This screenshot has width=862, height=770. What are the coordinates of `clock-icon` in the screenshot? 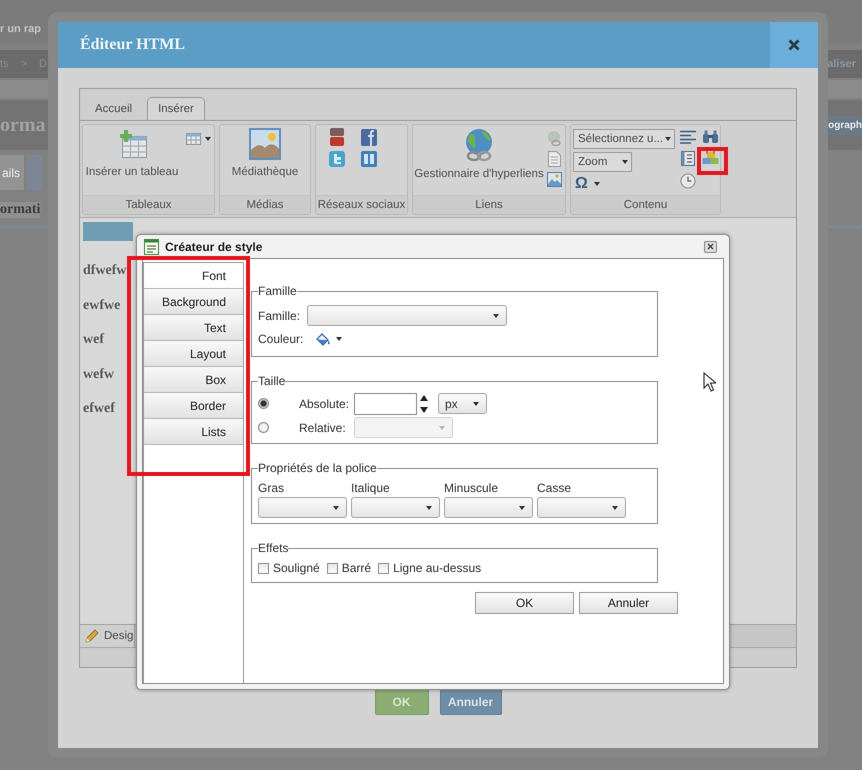 It's located at (688, 181).